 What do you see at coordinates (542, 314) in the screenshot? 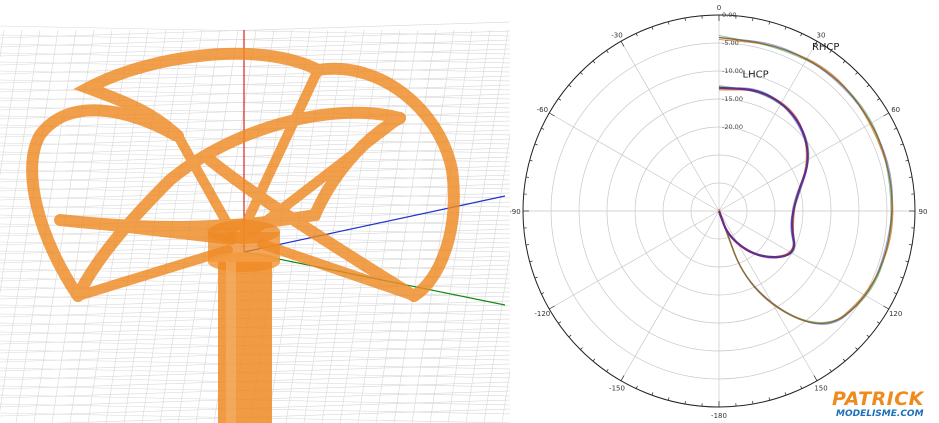
I see `angle-label: -120` at bounding box center [542, 314].